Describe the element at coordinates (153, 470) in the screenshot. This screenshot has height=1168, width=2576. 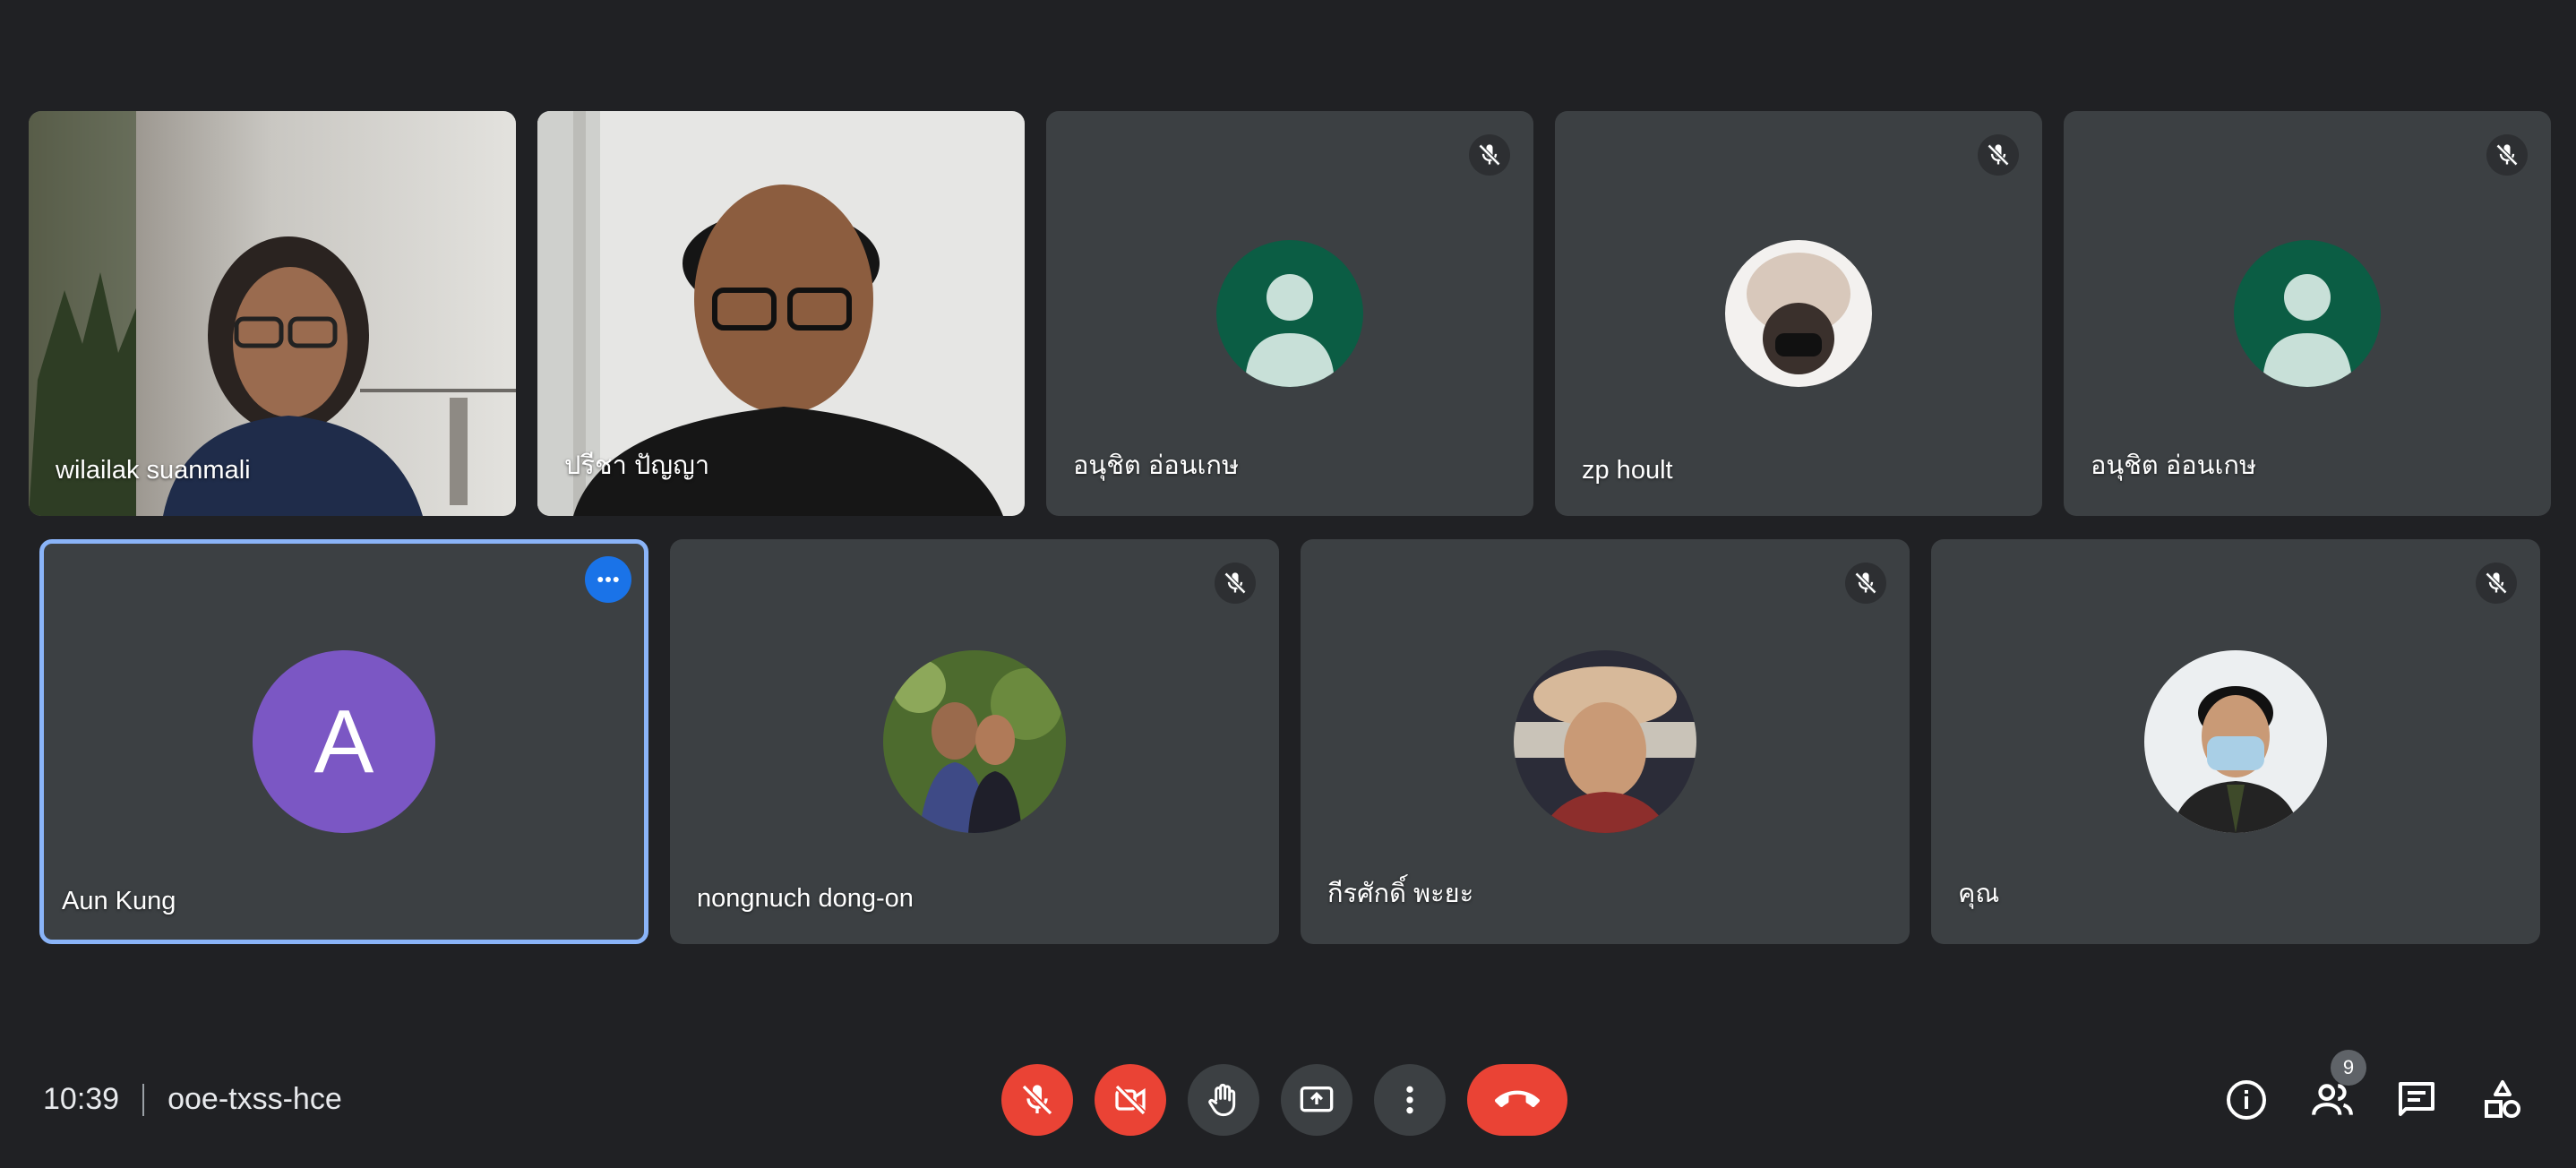
I see `participant-name: wilailak suanmali` at that location.